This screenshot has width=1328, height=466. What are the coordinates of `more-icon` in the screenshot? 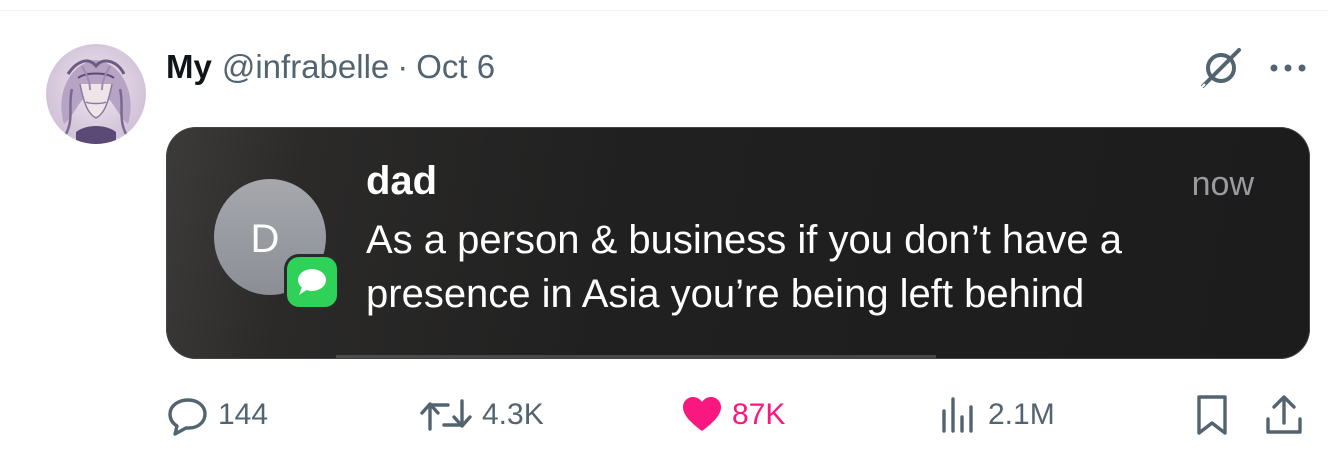 It's located at (1288, 68).